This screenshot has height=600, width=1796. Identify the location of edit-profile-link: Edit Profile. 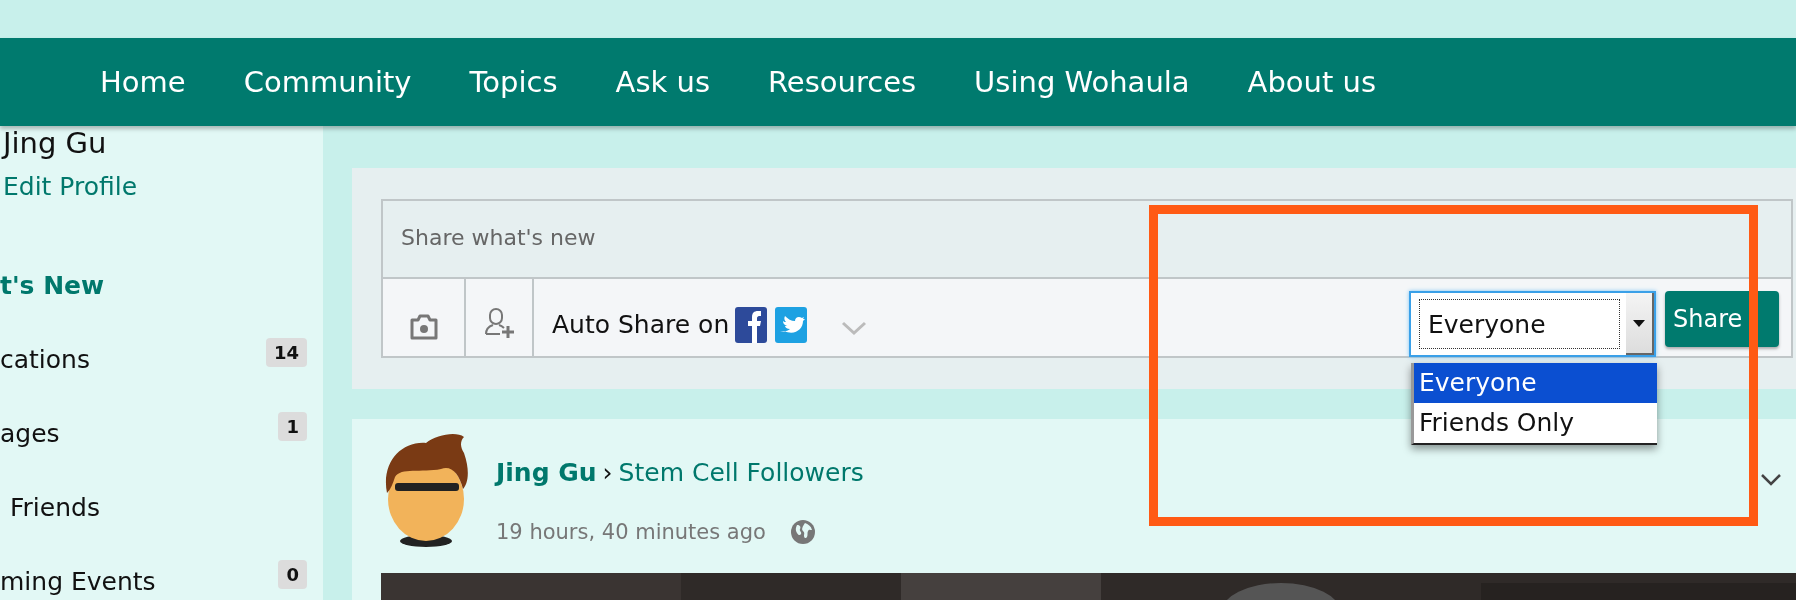
(70, 187).